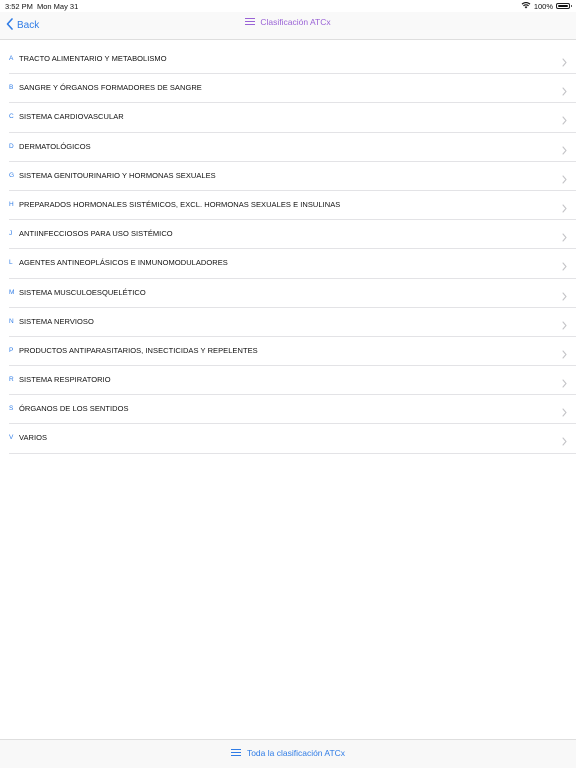  Describe the element at coordinates (11, 438) in the screenshot. I see `category-code: V` at that location.